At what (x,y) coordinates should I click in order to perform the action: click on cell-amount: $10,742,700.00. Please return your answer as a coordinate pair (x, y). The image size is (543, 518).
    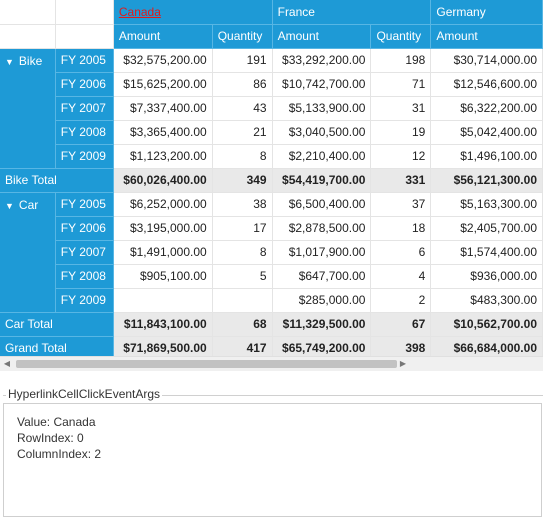
    Looking at the image, I should click on (322, 84).